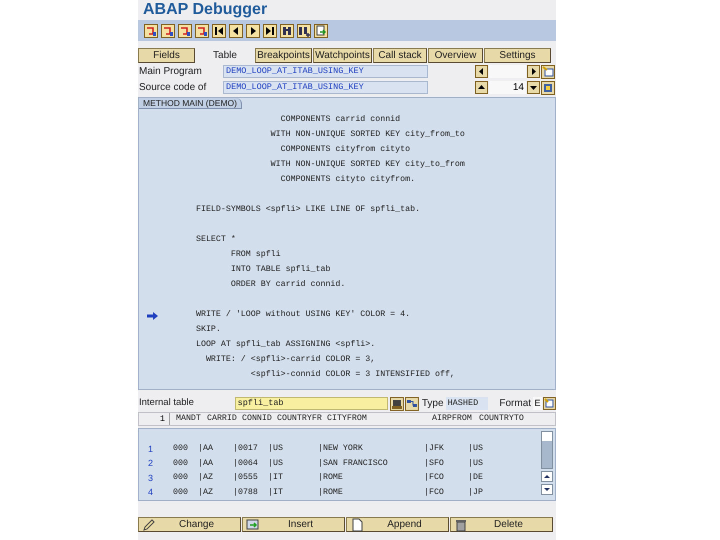 The image size is (720, 540). What do you see at coordinates (150, 449) in the screenshot?
I see `row-number: 1` at bounding box center [150, 449].